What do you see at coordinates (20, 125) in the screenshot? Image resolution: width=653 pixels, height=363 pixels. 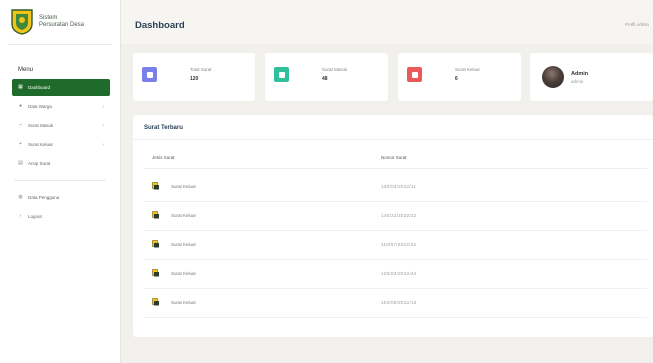 I see `inbox-icon: –` at bounding box center [20, 125].